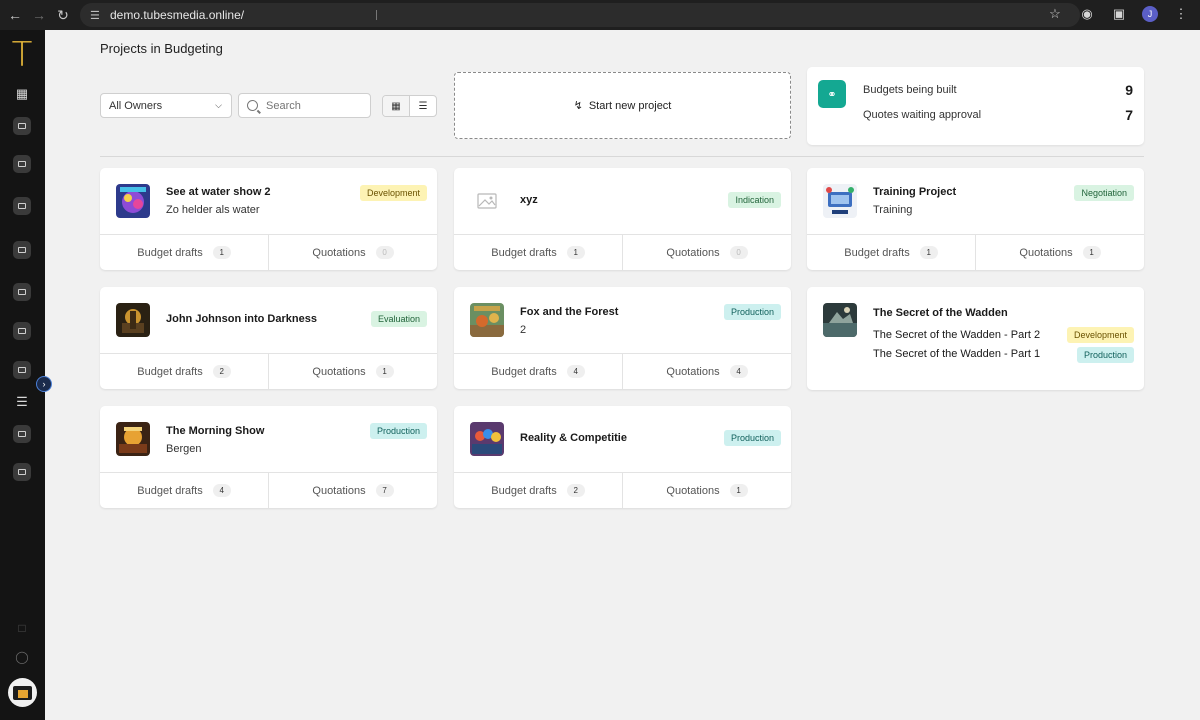 The height and width of the screenshot is (720, 1200). I want to click on puzzle-icon: ▣, so click(1119, 14).